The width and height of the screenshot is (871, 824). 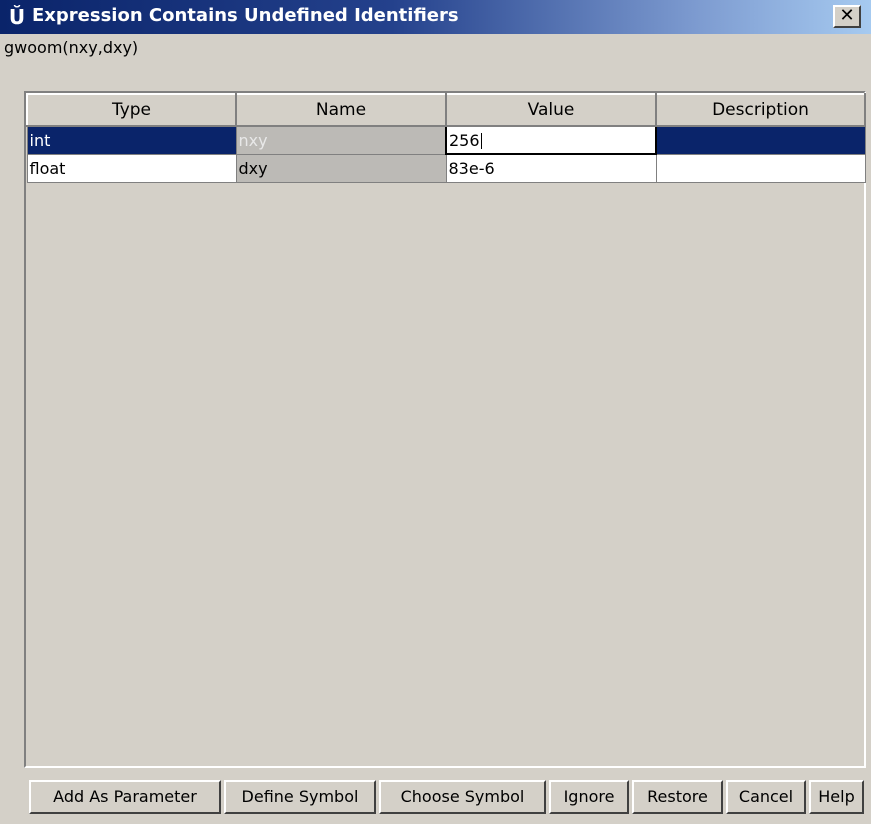 I want to click on cell-type: int, so click(x=131, y=140).